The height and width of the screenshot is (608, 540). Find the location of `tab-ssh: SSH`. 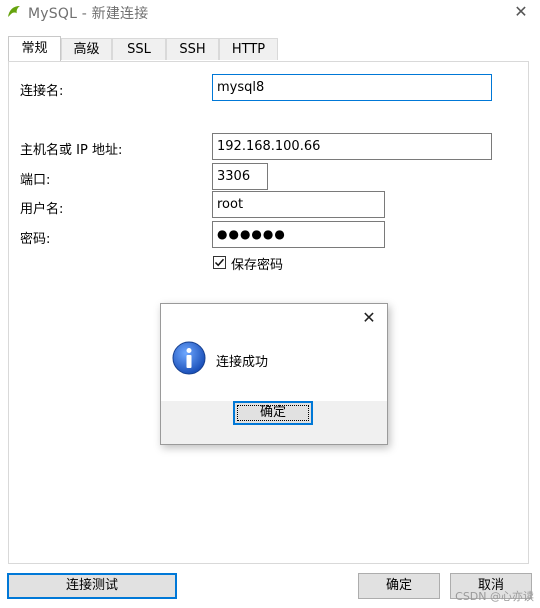

tab-ssh: SSH is located at coordinates (192, 49).